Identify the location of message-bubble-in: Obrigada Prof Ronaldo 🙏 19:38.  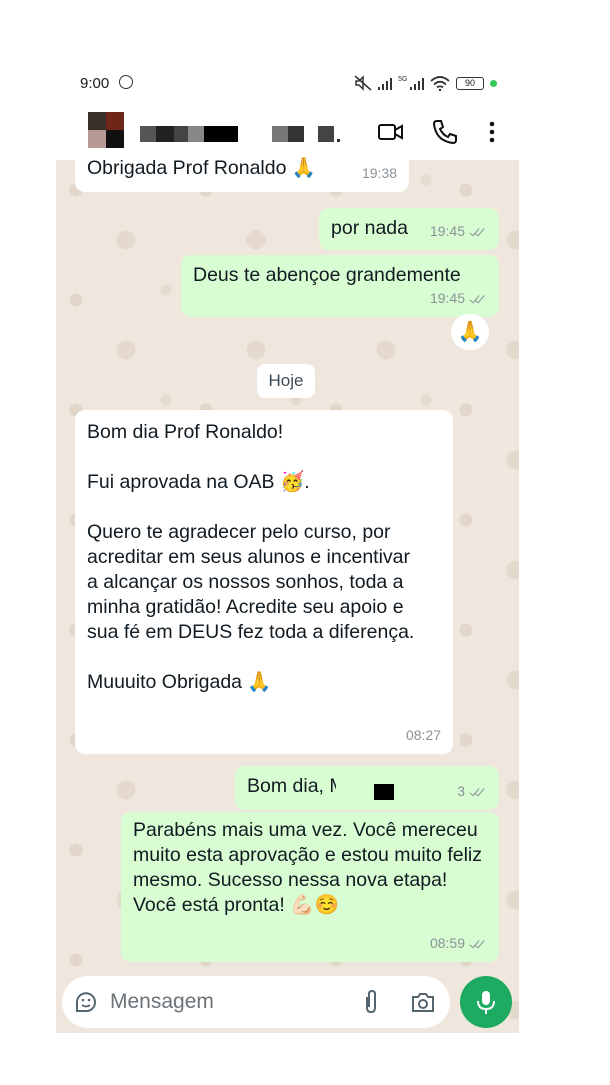
(242, 170).